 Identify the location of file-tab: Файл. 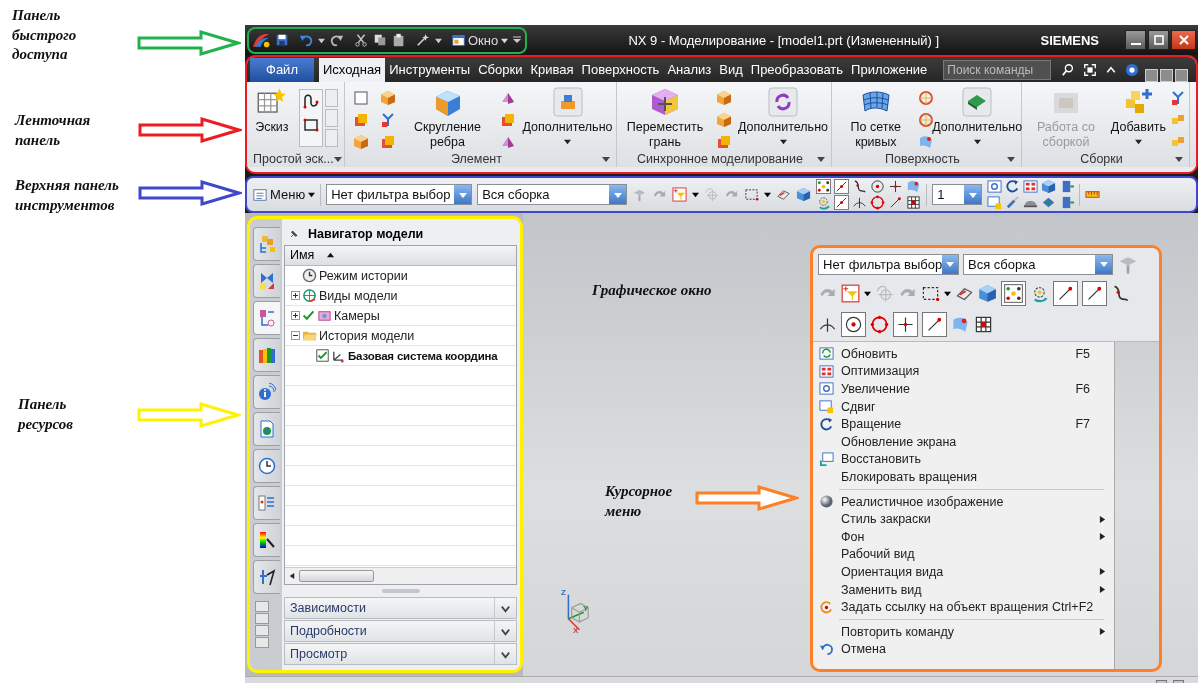
(282, 70).